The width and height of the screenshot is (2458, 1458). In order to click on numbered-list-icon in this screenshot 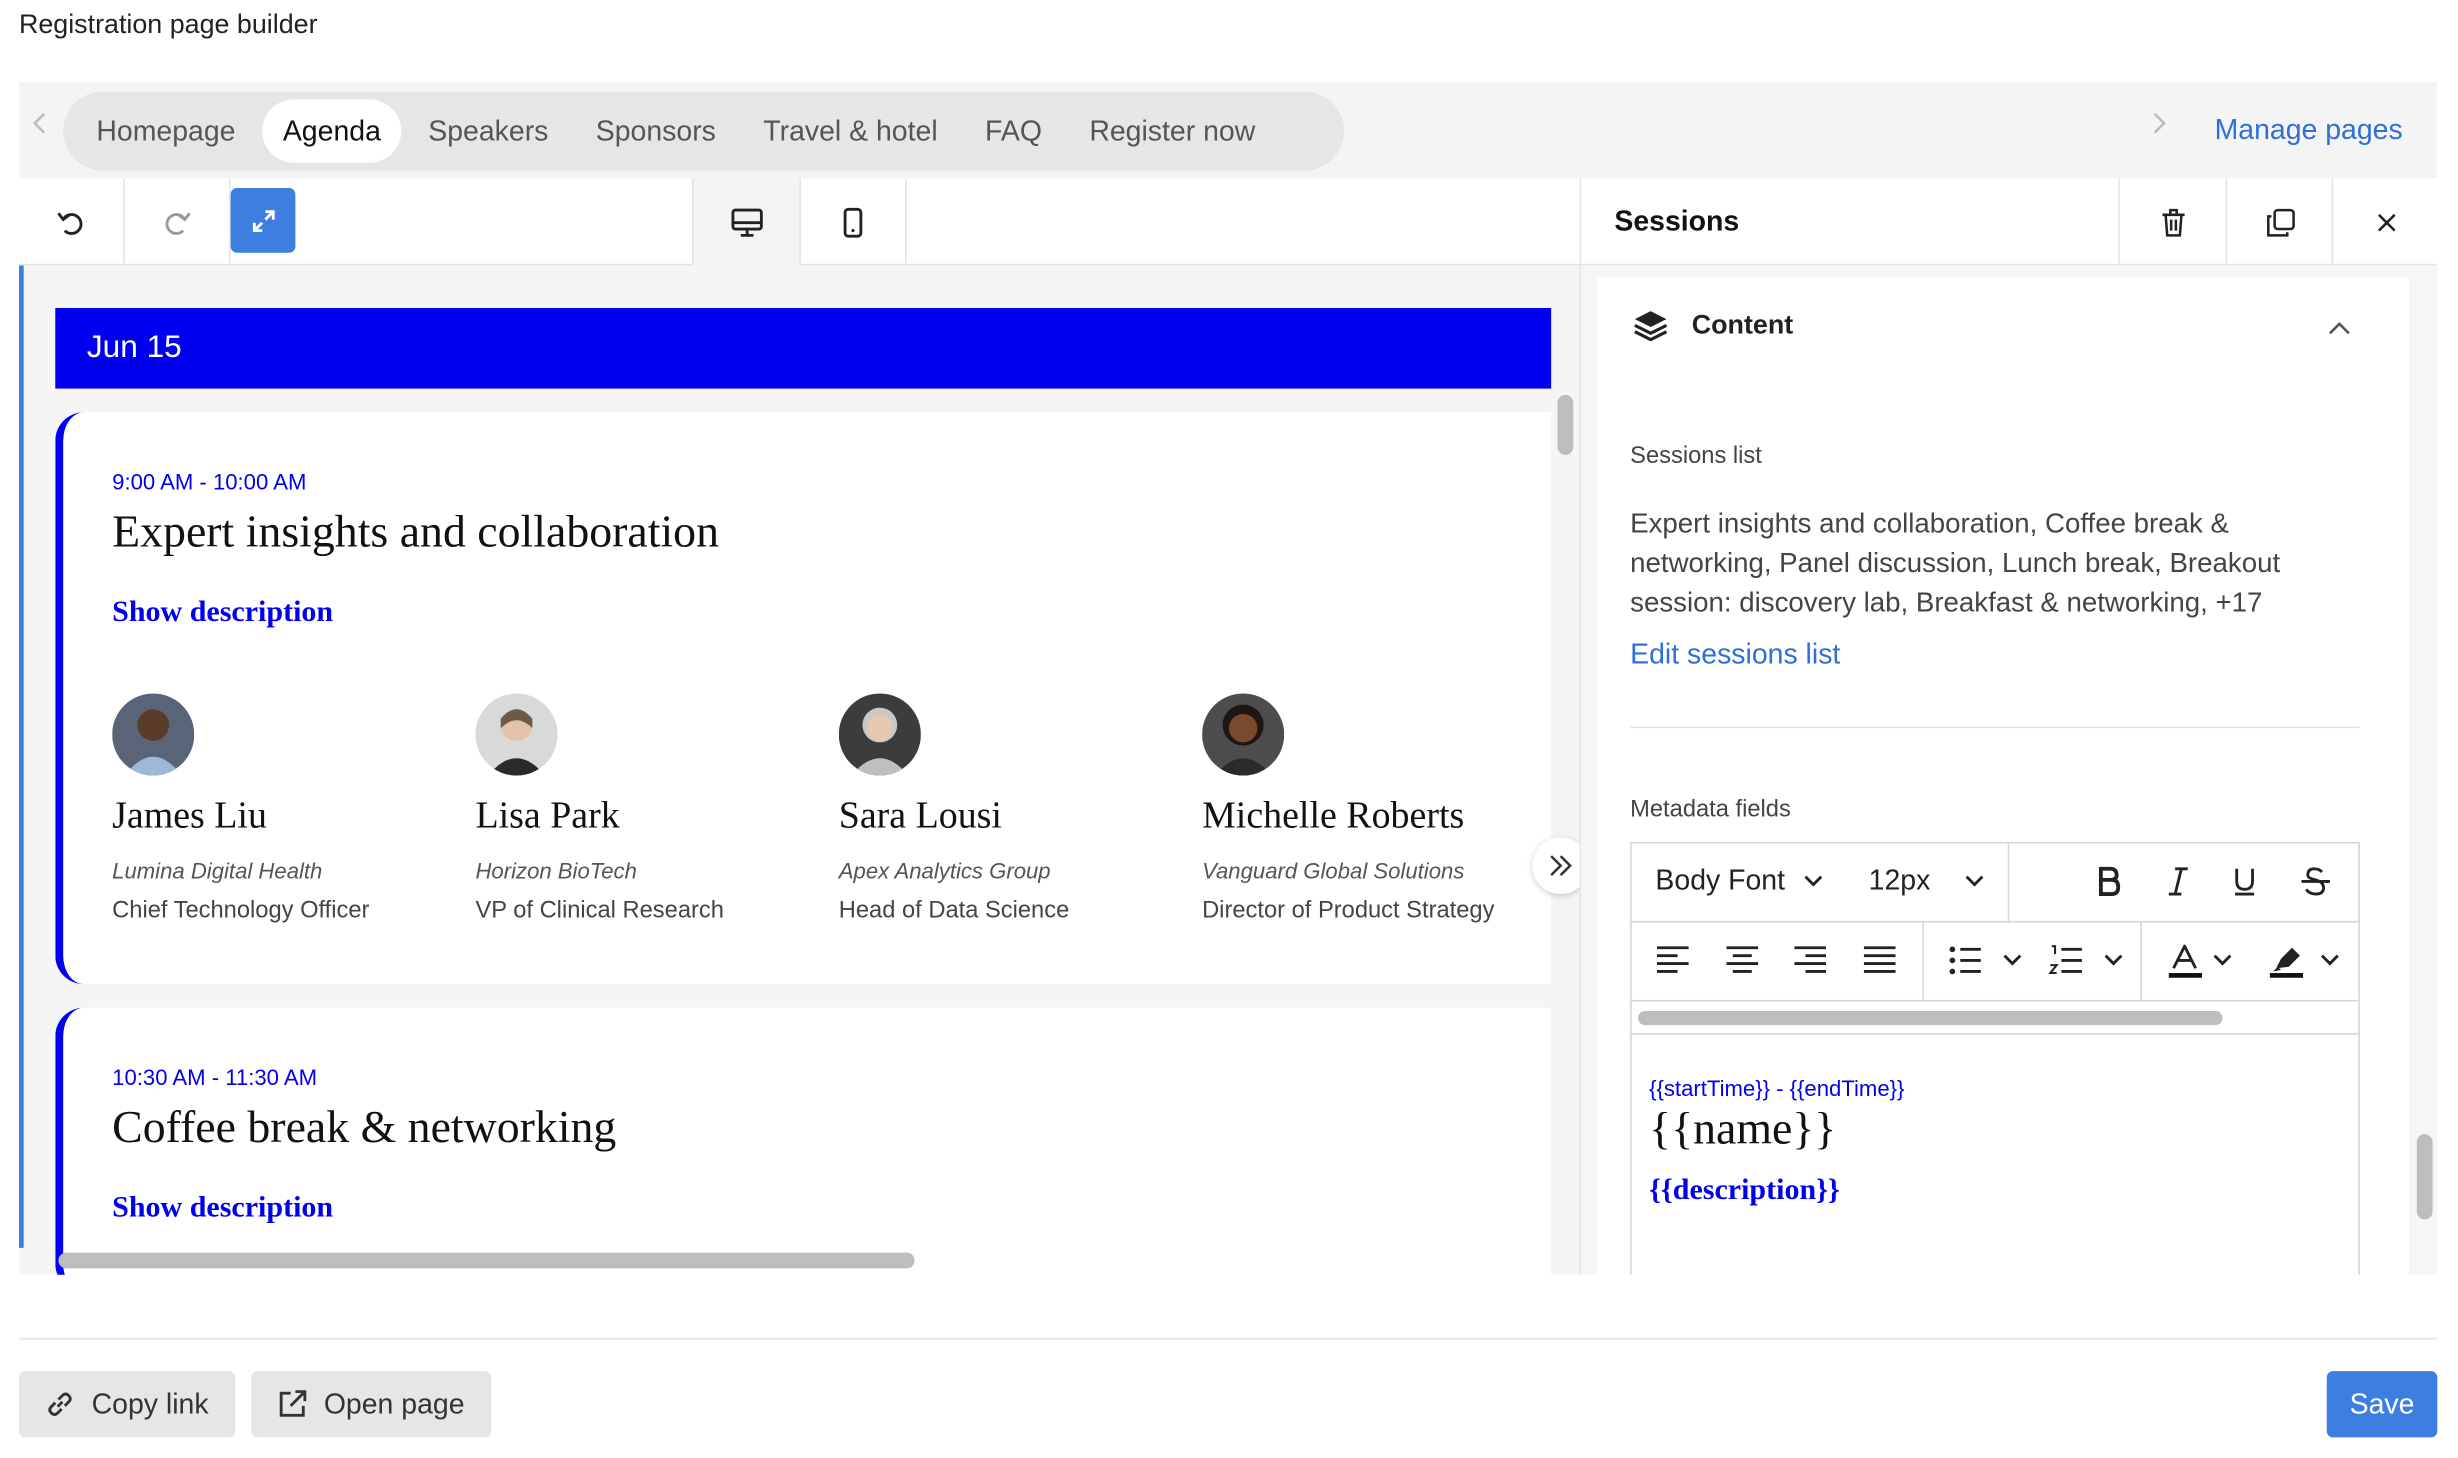, I will do `click(2085, 960)`.